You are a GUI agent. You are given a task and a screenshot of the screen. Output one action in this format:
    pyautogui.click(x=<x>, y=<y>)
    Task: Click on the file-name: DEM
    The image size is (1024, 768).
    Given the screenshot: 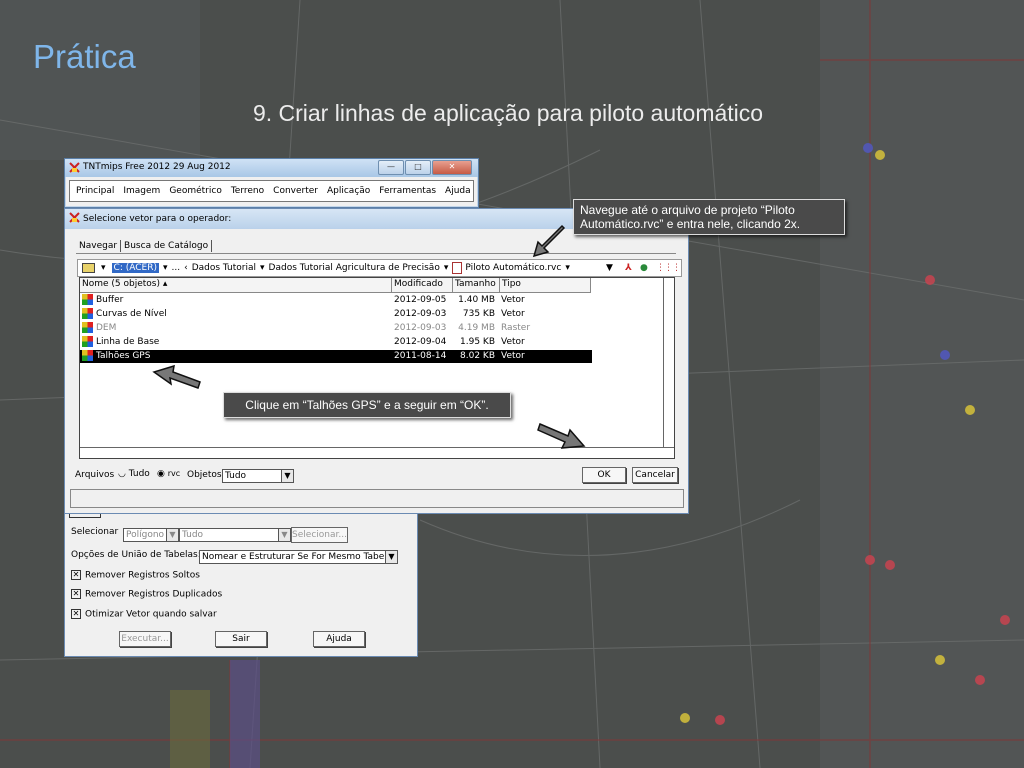 What is the action you would take?
    pyautogui.click(x=106, y=328)
    